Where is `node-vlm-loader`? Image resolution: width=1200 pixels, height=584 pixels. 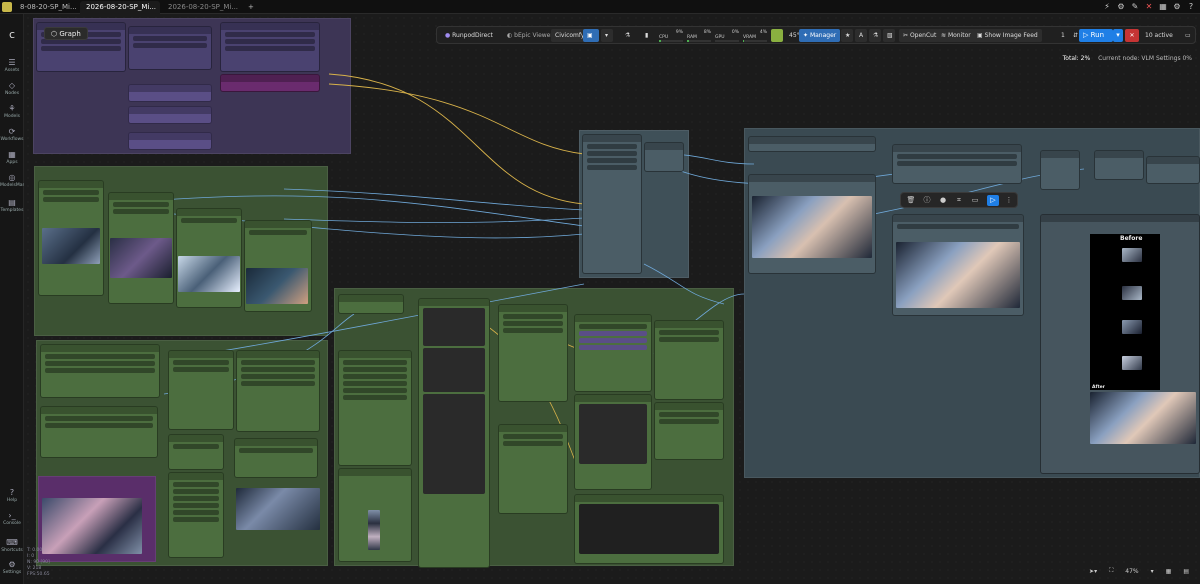
node-vlm-loader is located at coordinates (371, 304).